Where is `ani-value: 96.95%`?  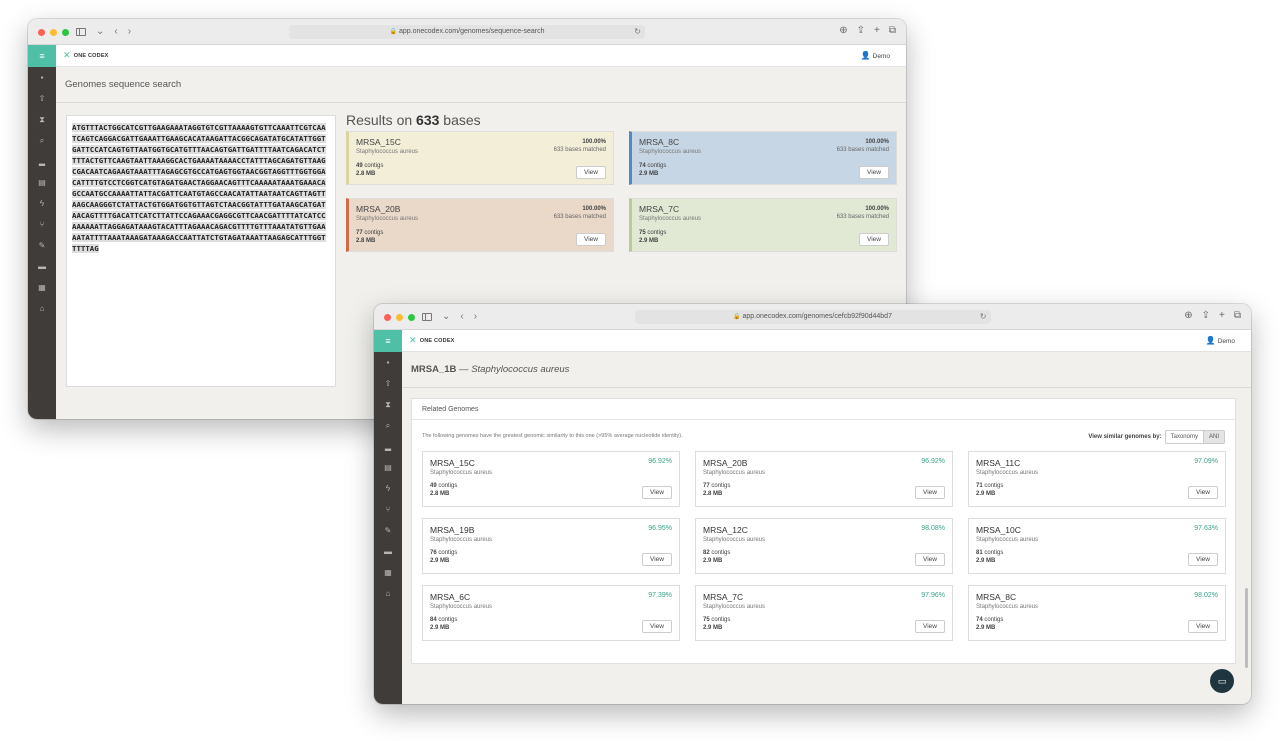 ani-value: 96.95% is located at coordinates (660, 528).